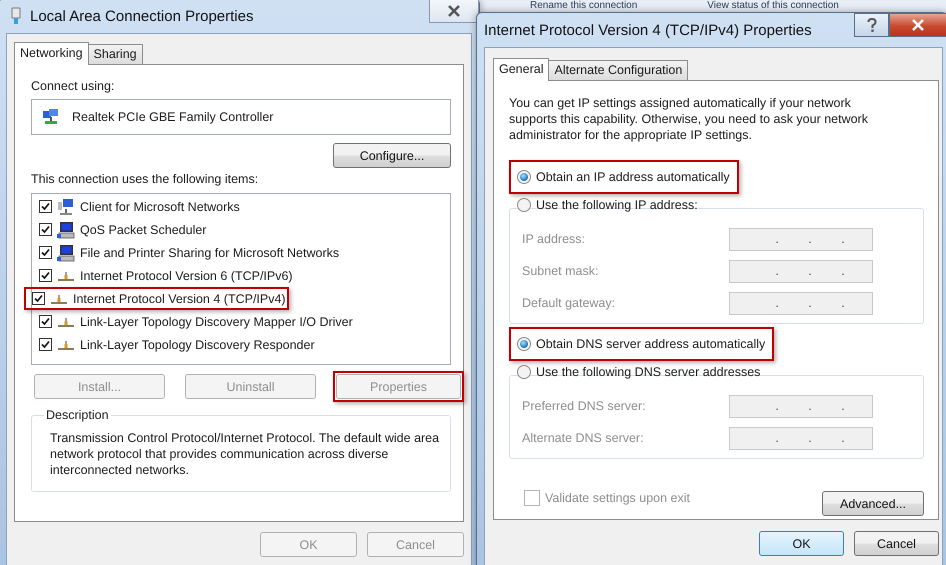 The image size is (946, 565). Describe the element at coordinates (624, 177) in the screenshot. I see `radio-option: Obtain an IP address automatically` at that location.